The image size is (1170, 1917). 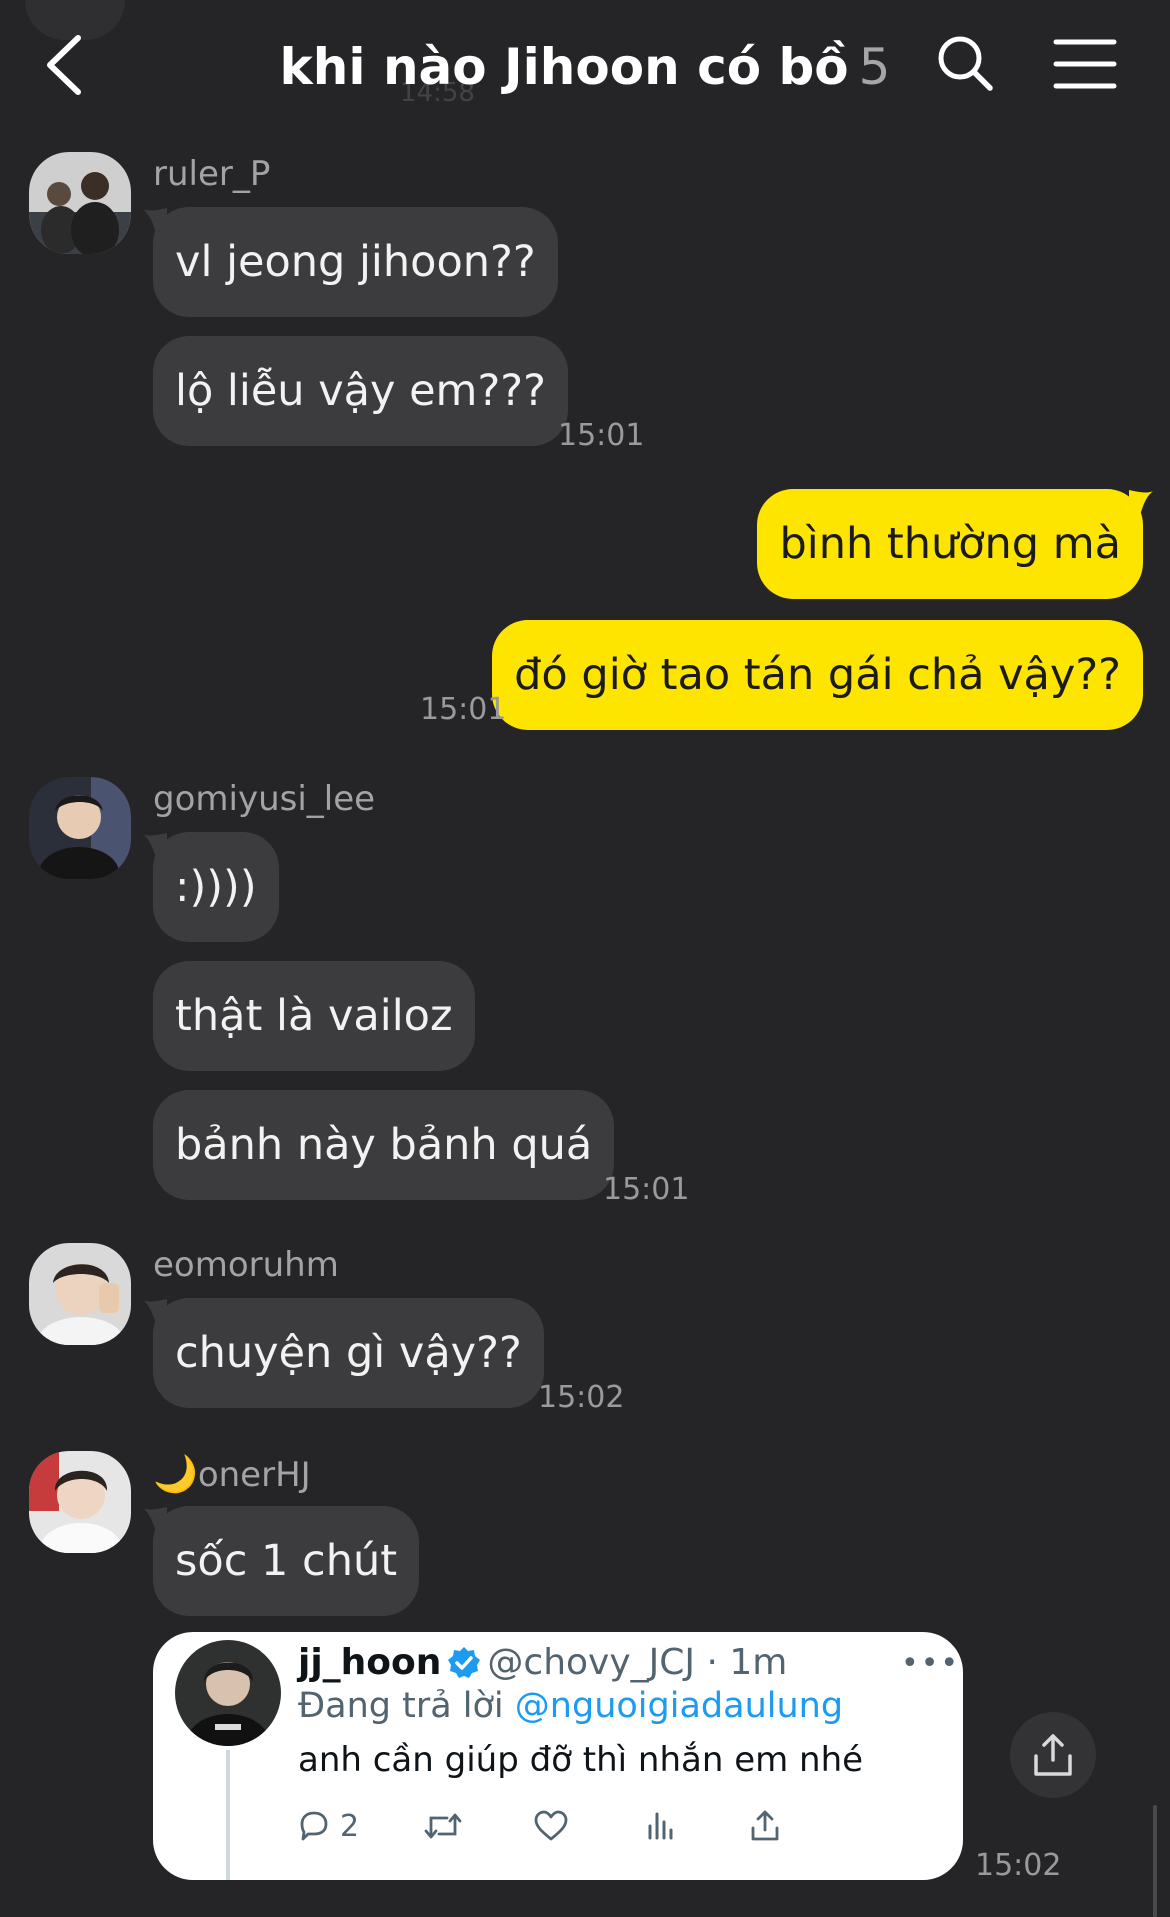 I want to click on avatar-eomoruhm, so click(x=80, y=1294).